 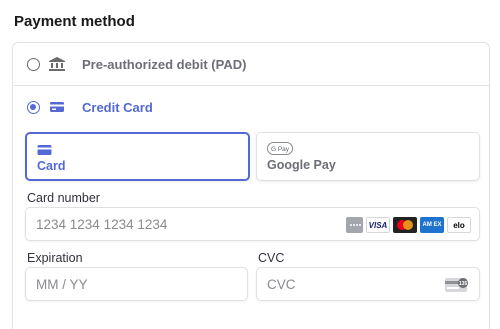 I want to click on pad-radio, so click(x=33, y=64).